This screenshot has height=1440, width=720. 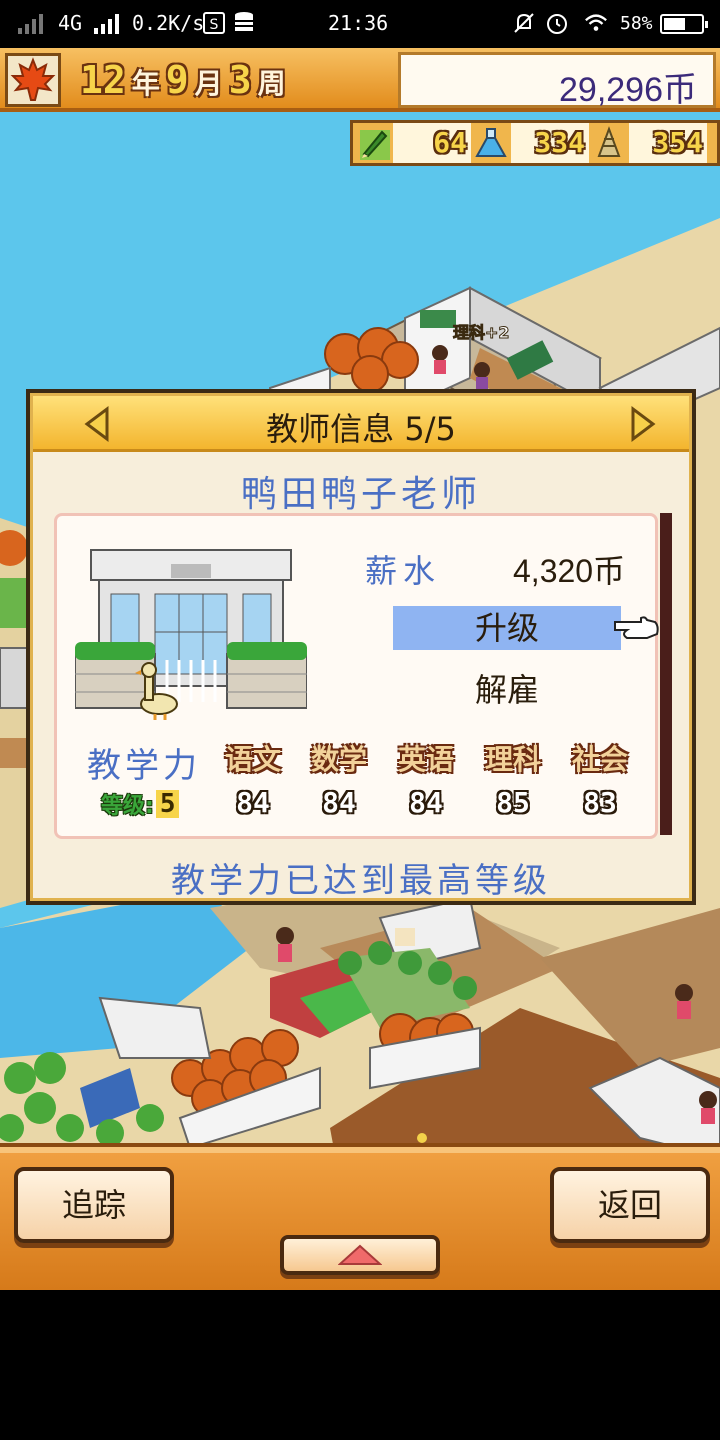 What do you see at coordinates (208, 83) in the screenshot?
I see `month-unit: 月` at bounding box center [208, 83].